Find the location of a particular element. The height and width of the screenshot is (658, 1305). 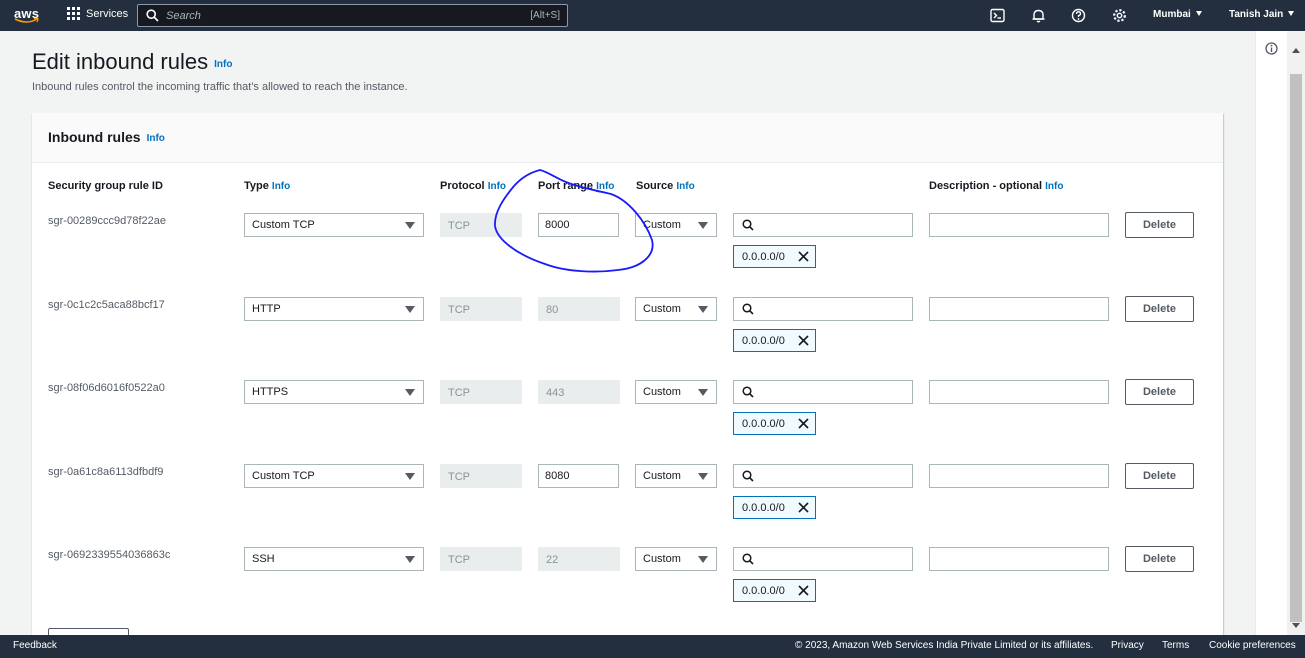

description-info-link: Info is located at coordinates (1054, 186).